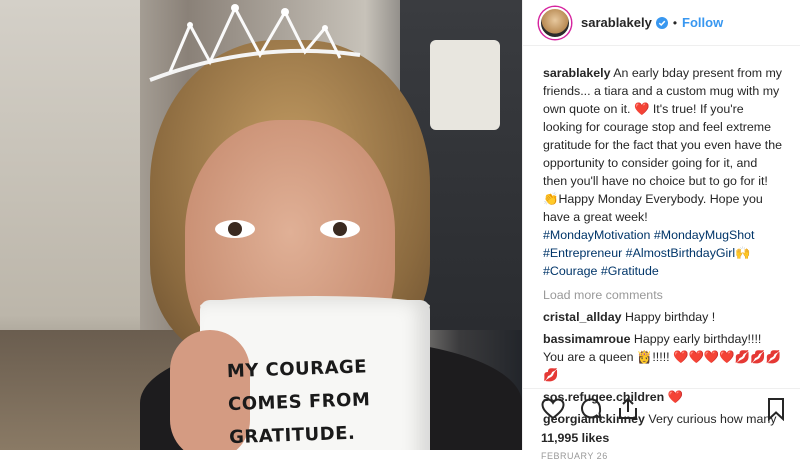  I want to click on hashtag-entrepreneur: #Entrepreneur, so click(582, 253).